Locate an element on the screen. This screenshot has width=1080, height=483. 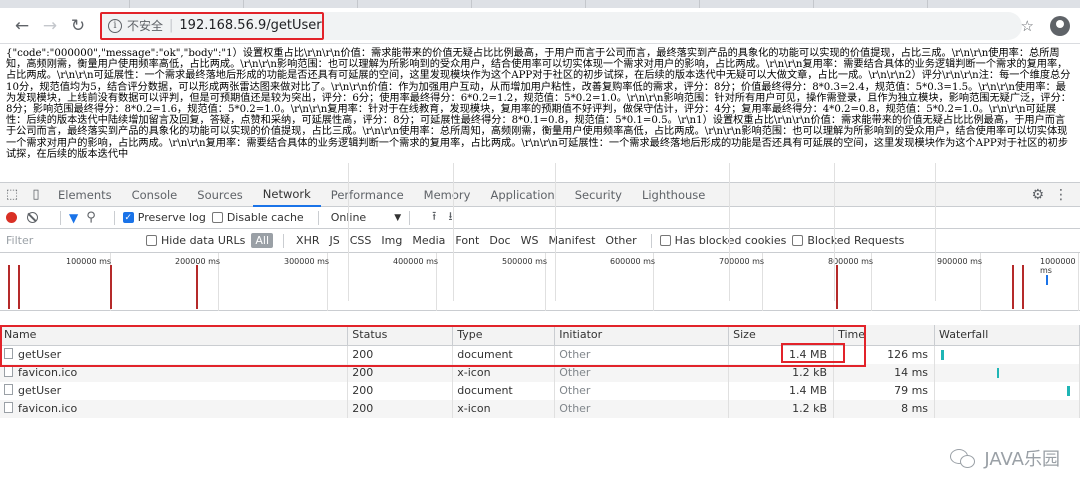
overview-tick-label: 100000 ms is located at coordinates (89, 261).